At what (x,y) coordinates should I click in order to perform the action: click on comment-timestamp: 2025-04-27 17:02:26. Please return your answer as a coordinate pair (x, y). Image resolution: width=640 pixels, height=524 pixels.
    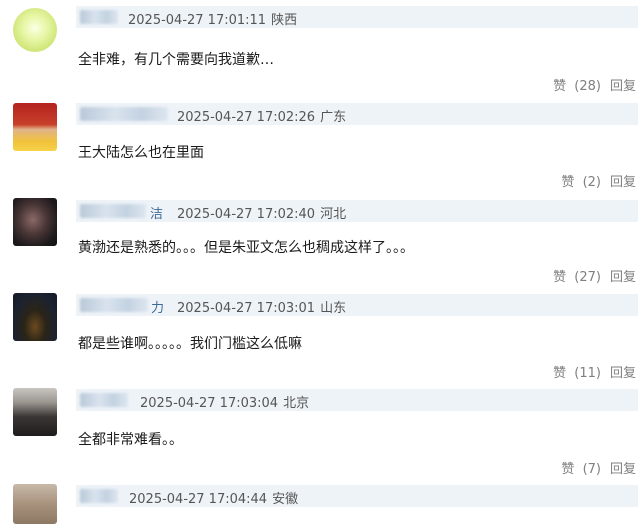
    Looking at the image, I should click on (246, 117).